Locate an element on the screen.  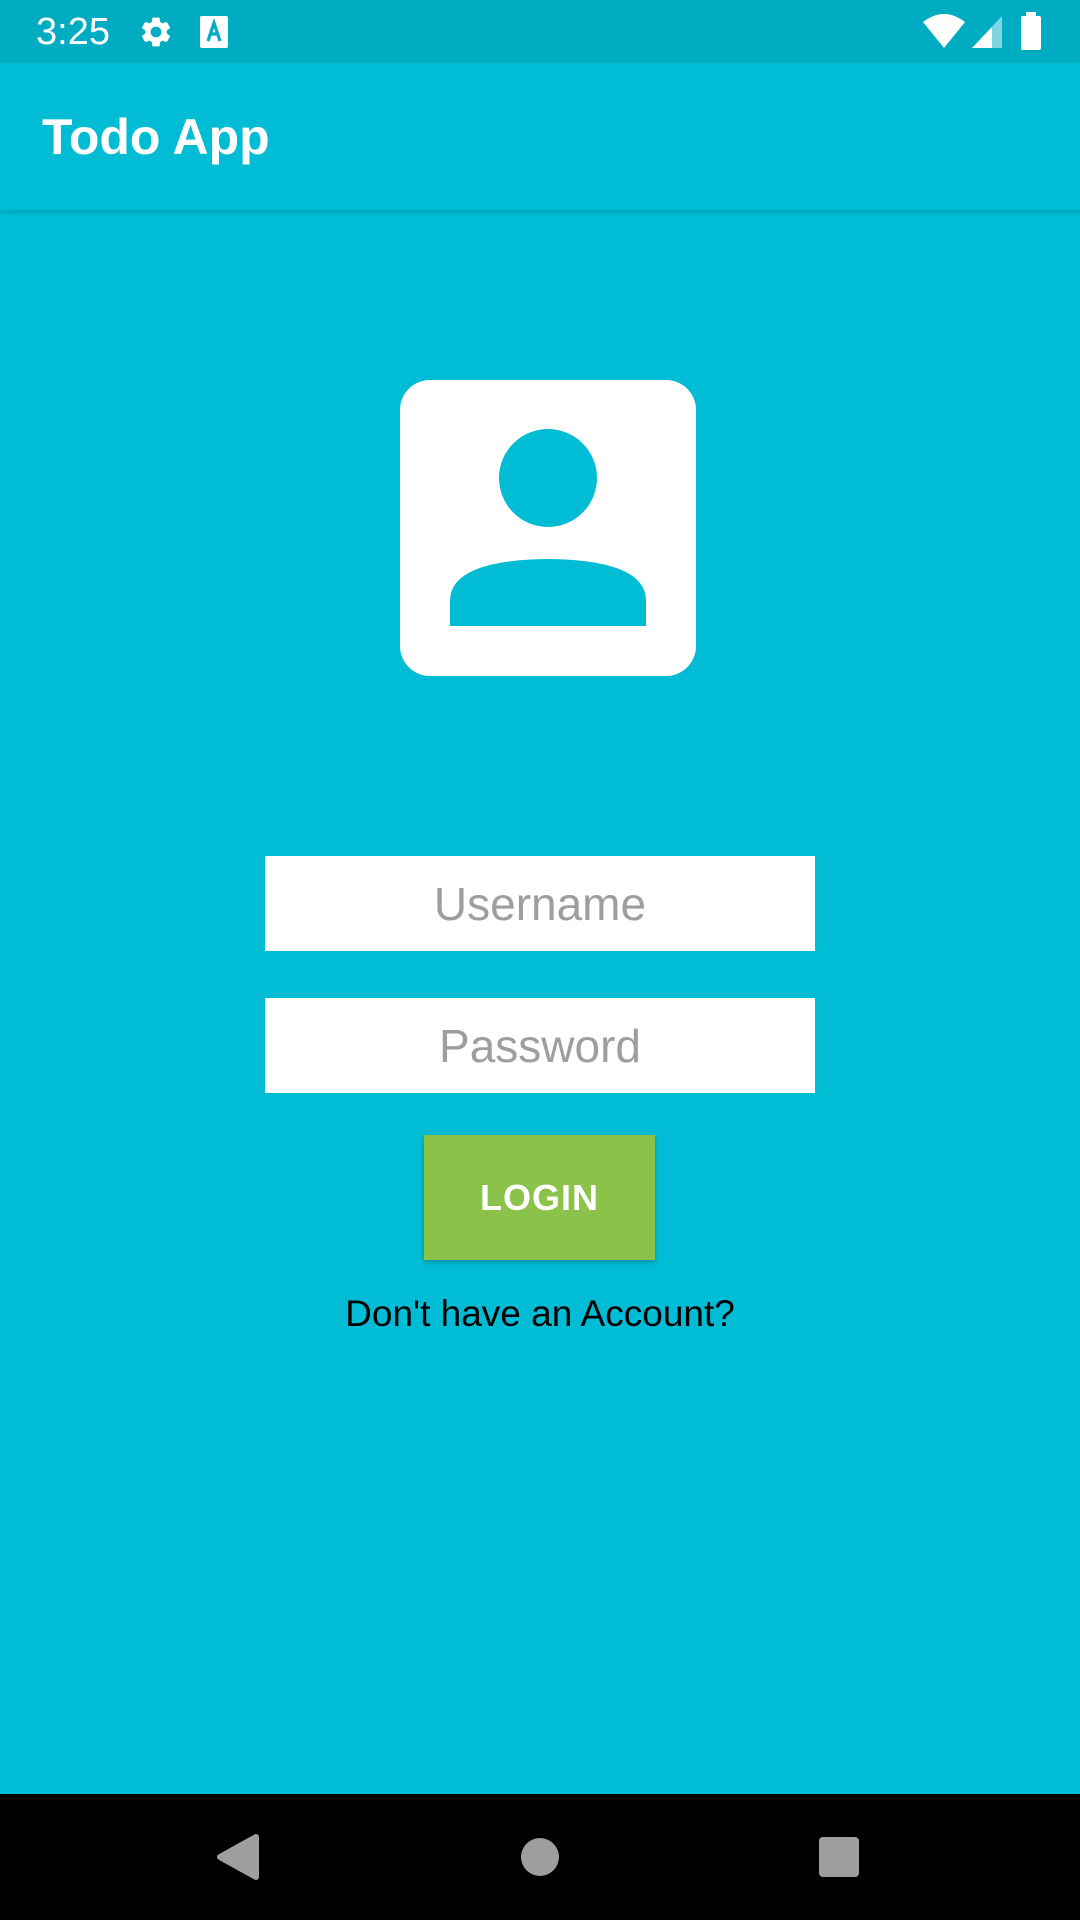
navigation-bar is located at coordinates (540, 1857).